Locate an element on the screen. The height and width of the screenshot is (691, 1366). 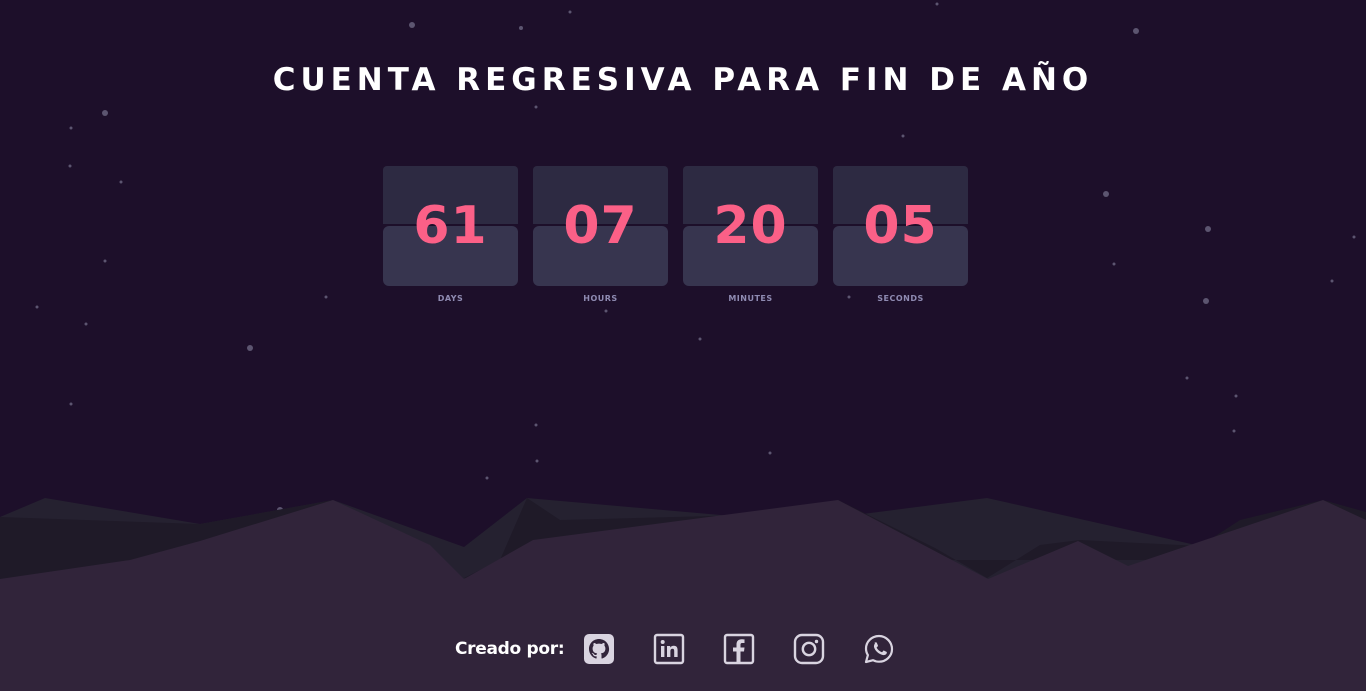
flip-card: 07 is located at coordinates (600, 226).